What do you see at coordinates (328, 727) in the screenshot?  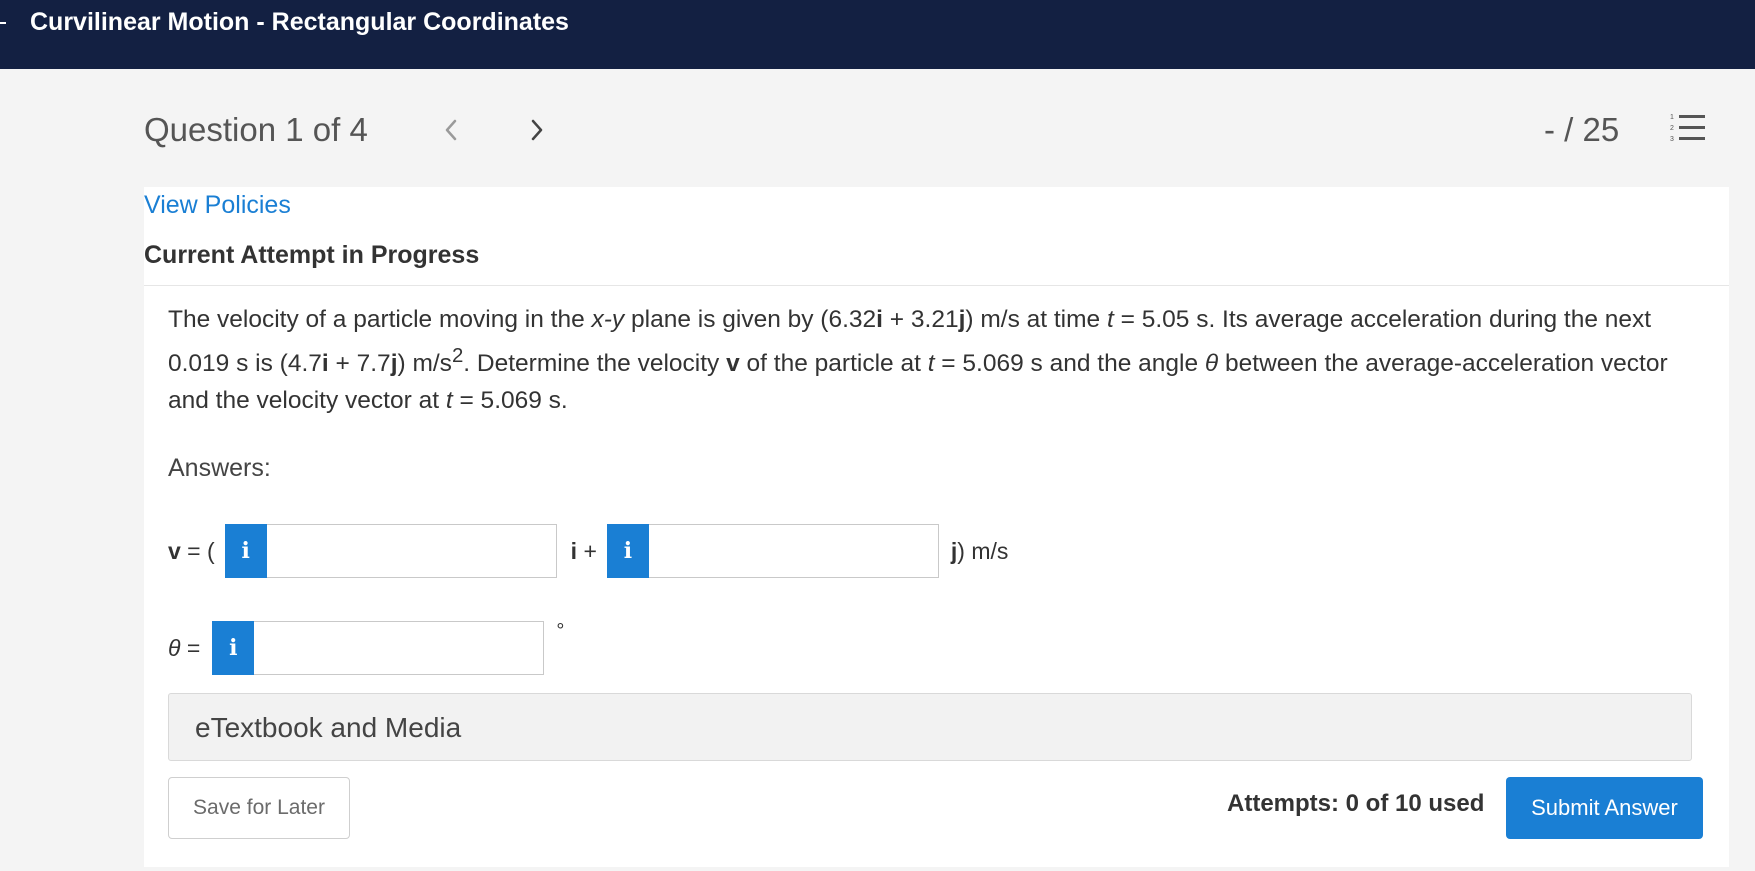 I see `etextbook-media-label: eTextbook and Media` at bounding box center [328, 727].